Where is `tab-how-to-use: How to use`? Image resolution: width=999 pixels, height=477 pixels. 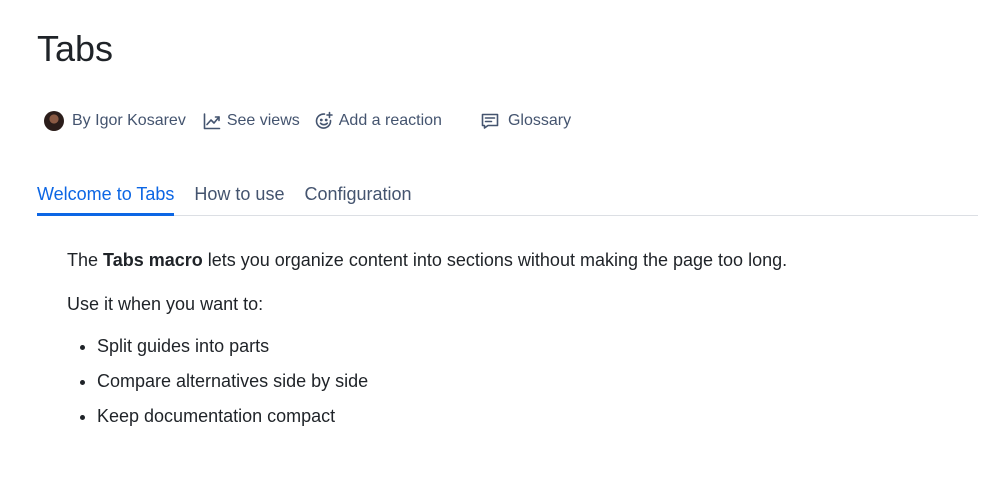 tab-how-to-use: How to use is located at coordinates (239, 197).